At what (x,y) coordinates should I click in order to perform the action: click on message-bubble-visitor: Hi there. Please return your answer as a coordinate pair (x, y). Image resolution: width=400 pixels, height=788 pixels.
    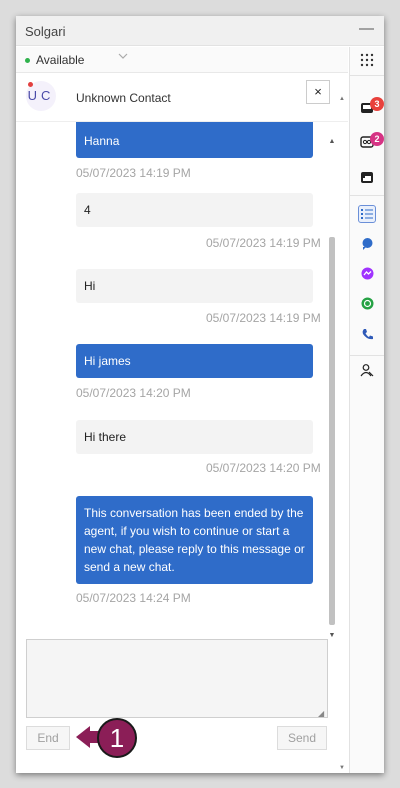
    Looking at the image, I should click on (194, 437).